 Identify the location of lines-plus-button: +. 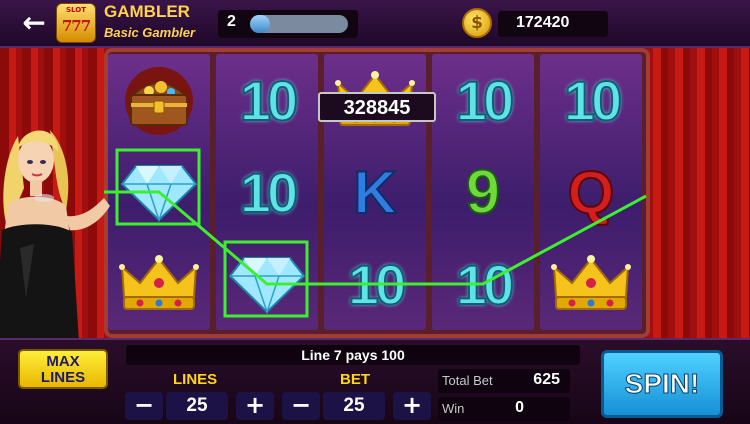
(255, 406).